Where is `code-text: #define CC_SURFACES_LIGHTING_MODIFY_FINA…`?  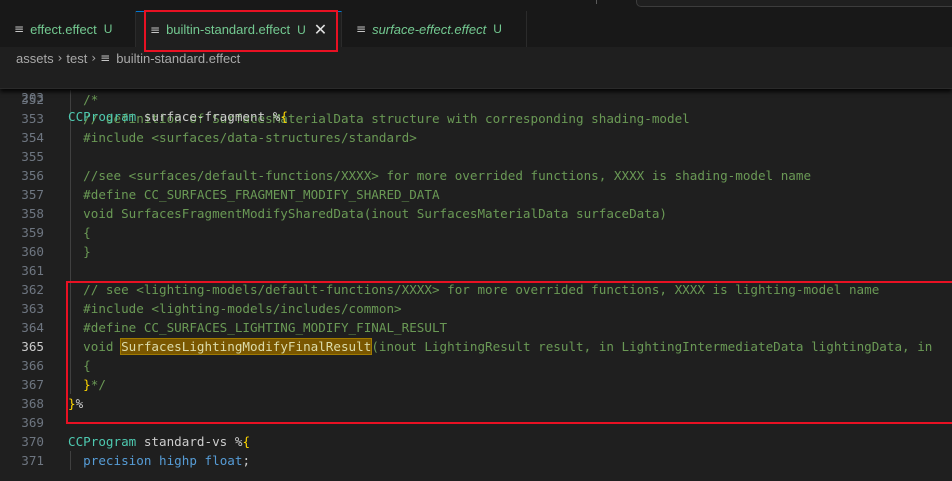
code-text: #define CC_SURFACES_LIGHTING_MODIFY_FINA… is located at coordinates (265, 327).